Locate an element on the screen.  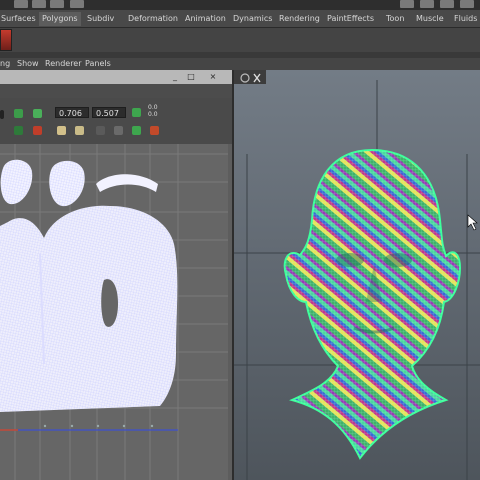
tab-fluids: Fluids is located at coordinates (465, 19).